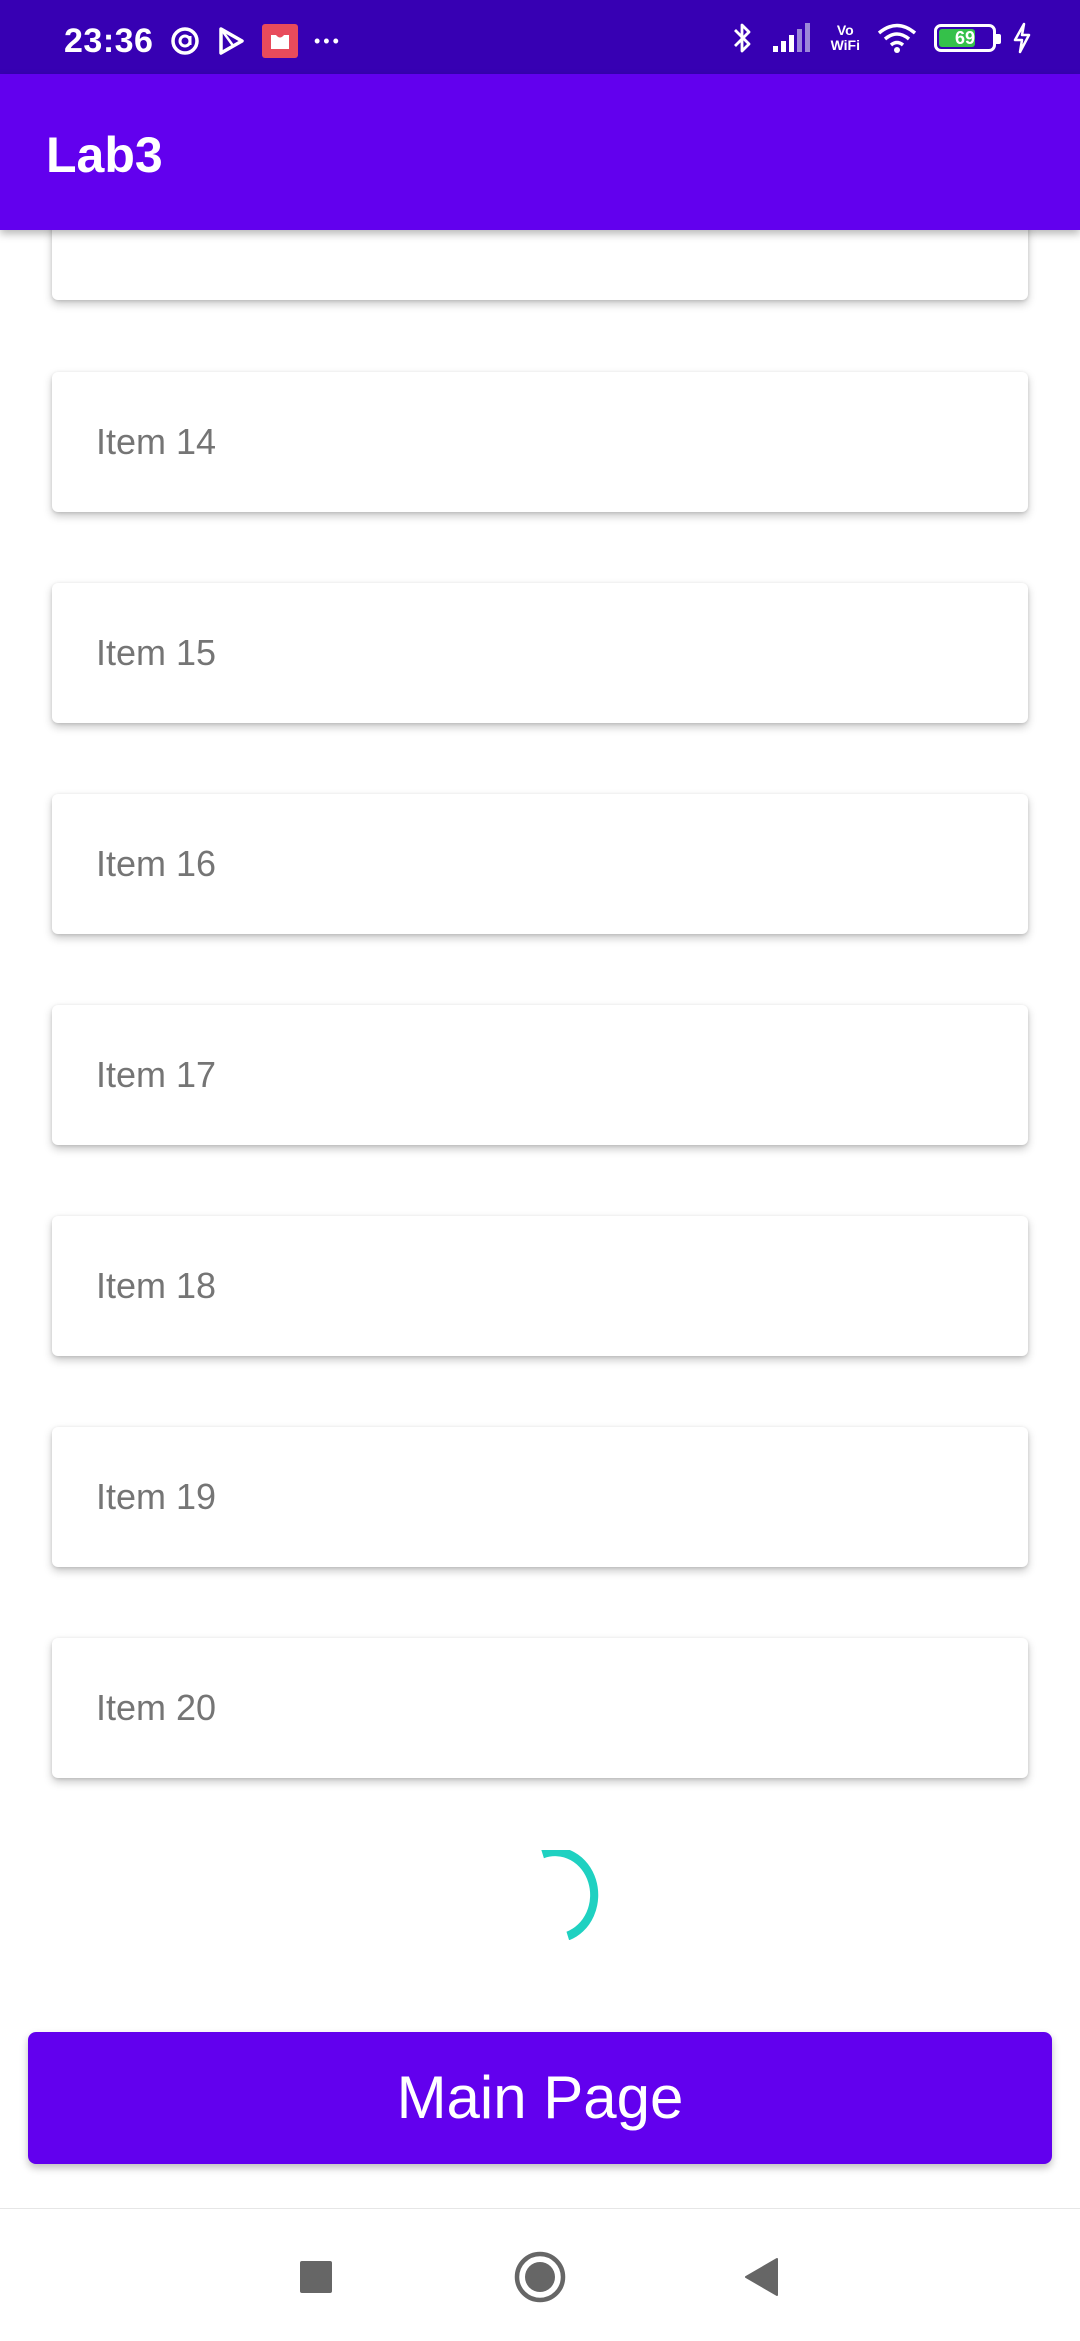 The image size is (1080, 2341). Describe the element at coordinates (109, 41) in the screenshot. I see `status-time: 23:36` at that location.